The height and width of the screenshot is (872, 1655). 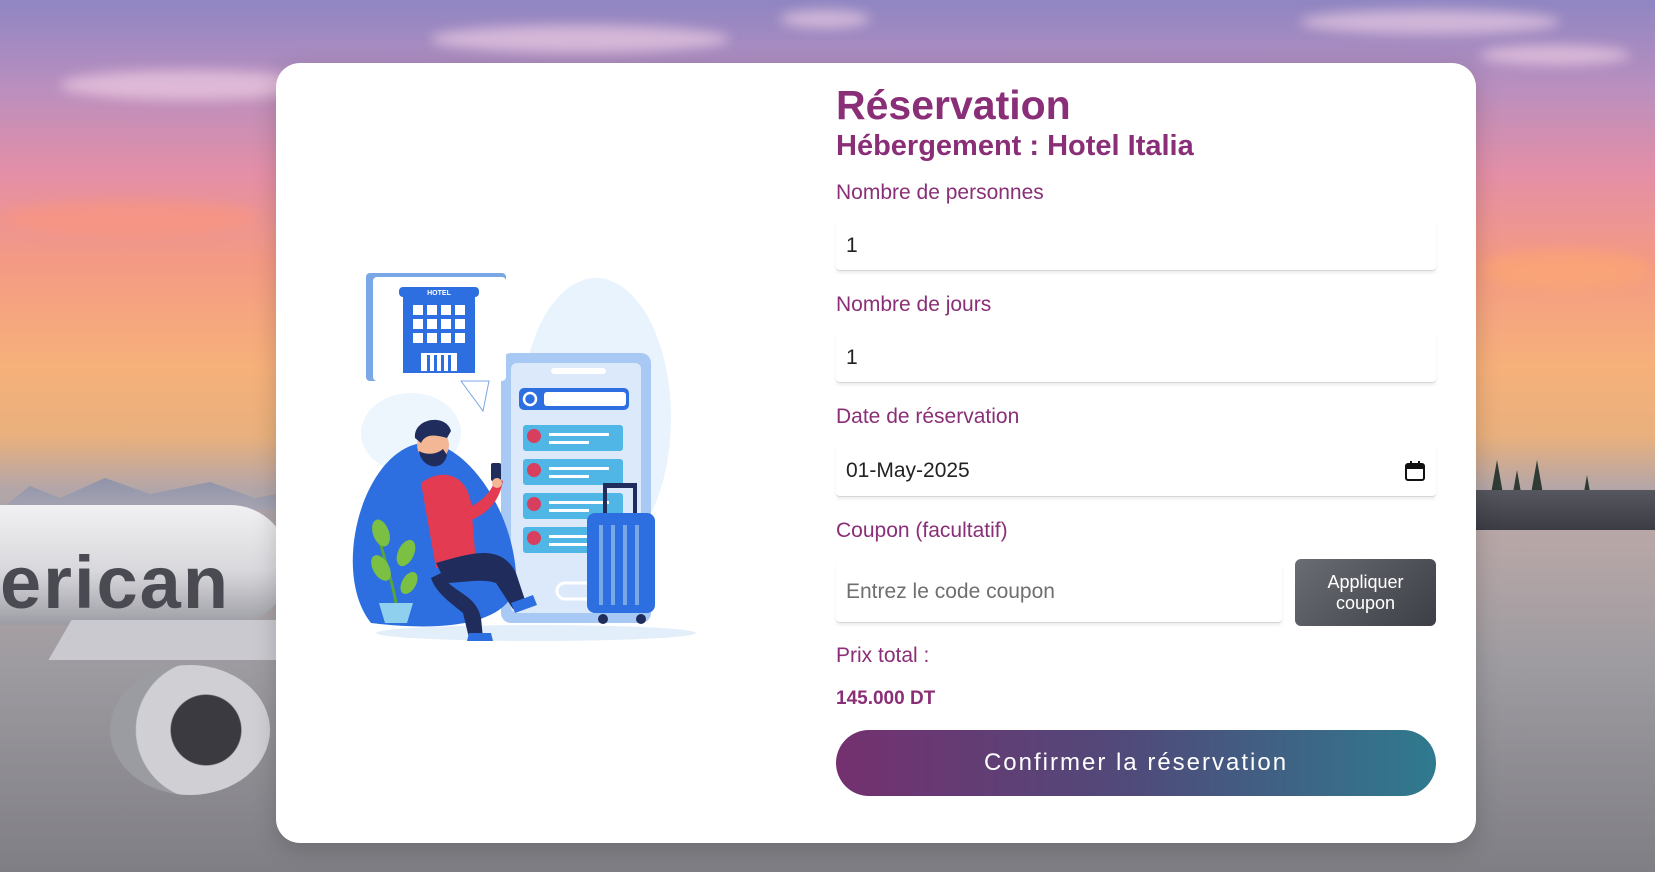 What do you see at coordinates (852, 357) in the screenshot?
I see `days-value: 1` at bounding box center [852, 357].